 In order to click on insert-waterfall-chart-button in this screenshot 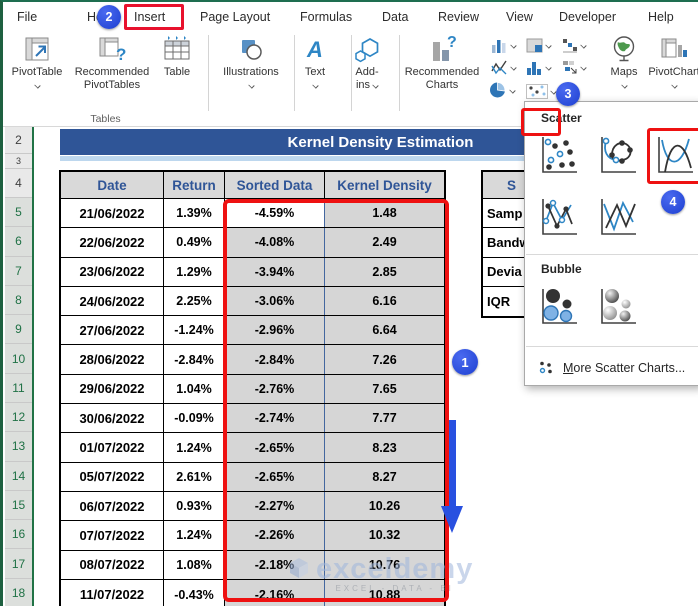, I will do `click(574, 45)`.